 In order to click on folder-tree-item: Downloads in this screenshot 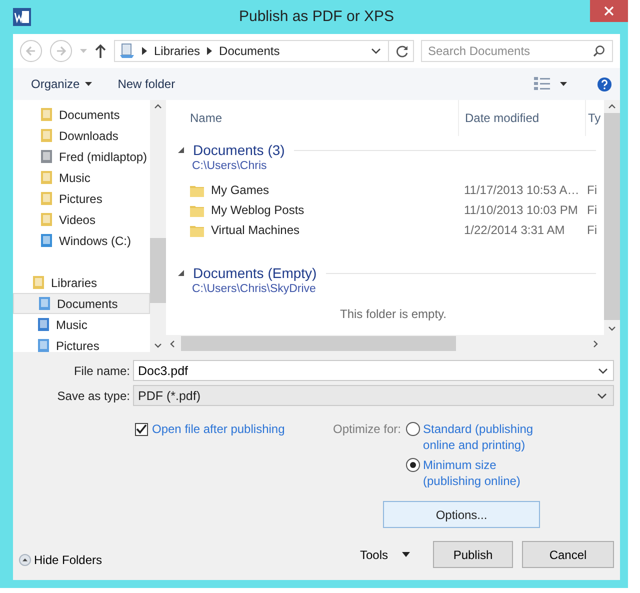, I will do `click(81, 135)`.